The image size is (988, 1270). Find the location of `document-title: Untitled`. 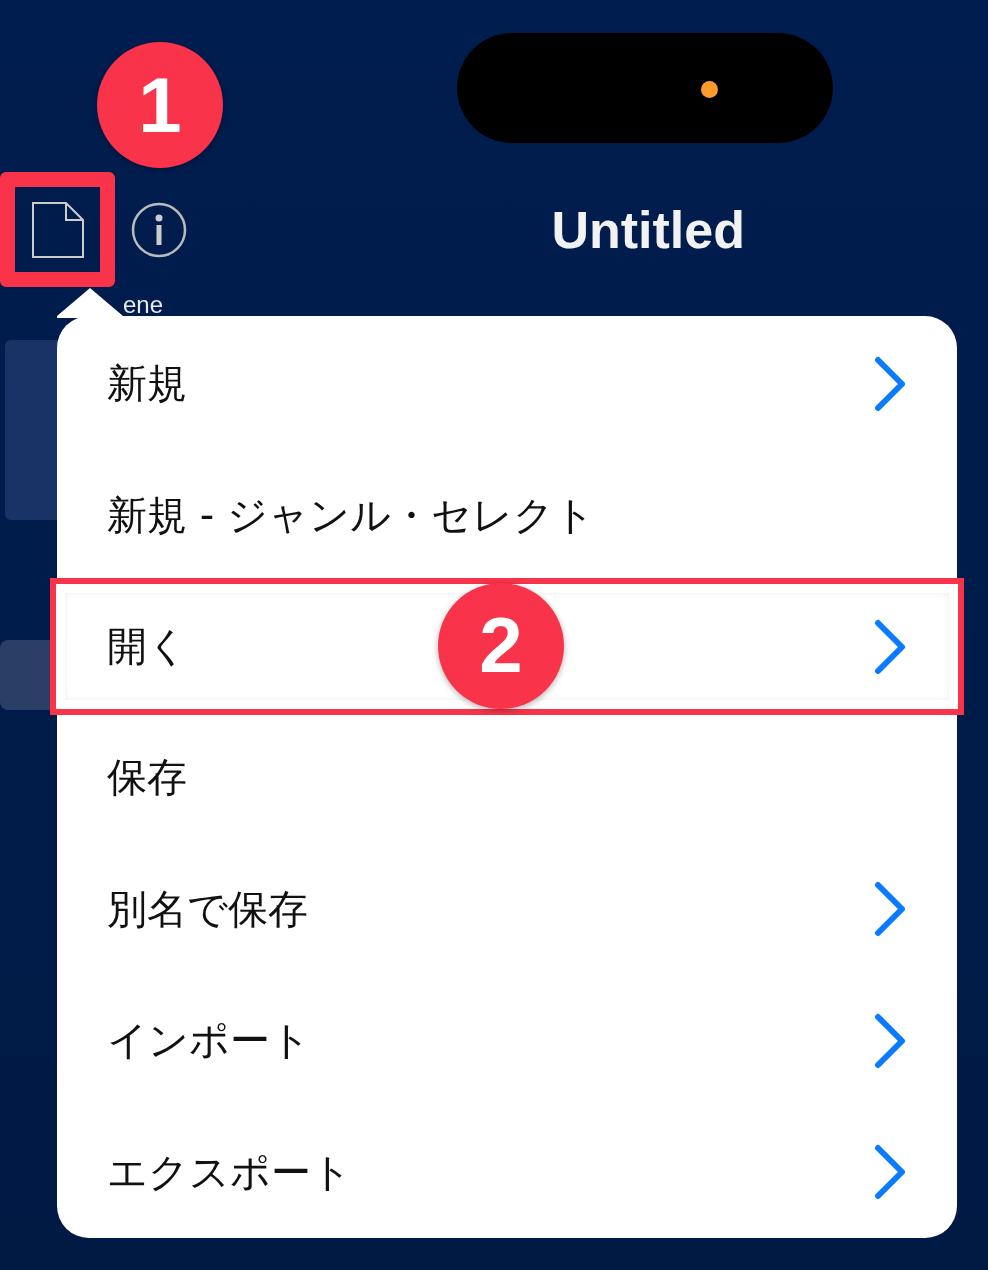

document-title: Untitled is located at coordinates (648, 229).